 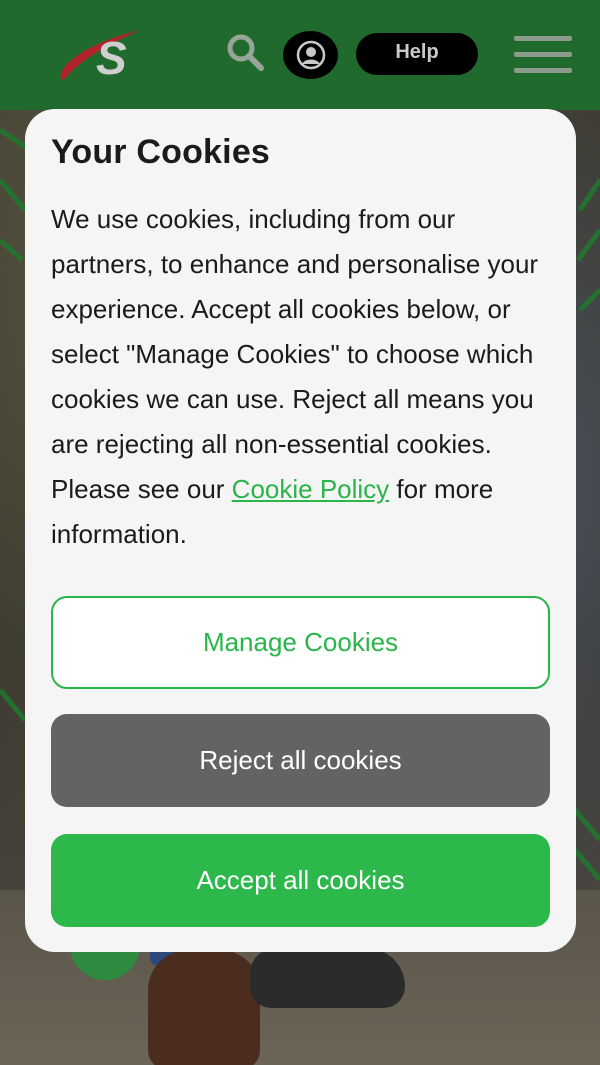 I want to click on dialog-title: Your Cookies, so click(x=161, y=152).